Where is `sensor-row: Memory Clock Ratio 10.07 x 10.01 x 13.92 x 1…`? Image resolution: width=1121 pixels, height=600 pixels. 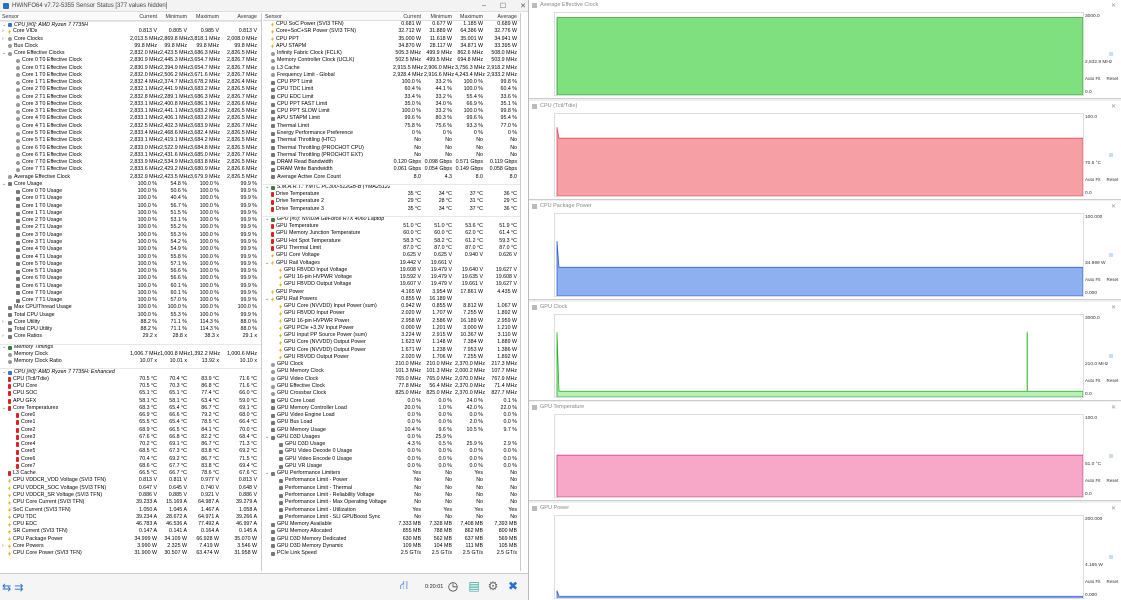 sensor-row: Memory Clock Ratio 10.07 x 10.01 x 13.92 x 1… is located at coordinates (130, 361).